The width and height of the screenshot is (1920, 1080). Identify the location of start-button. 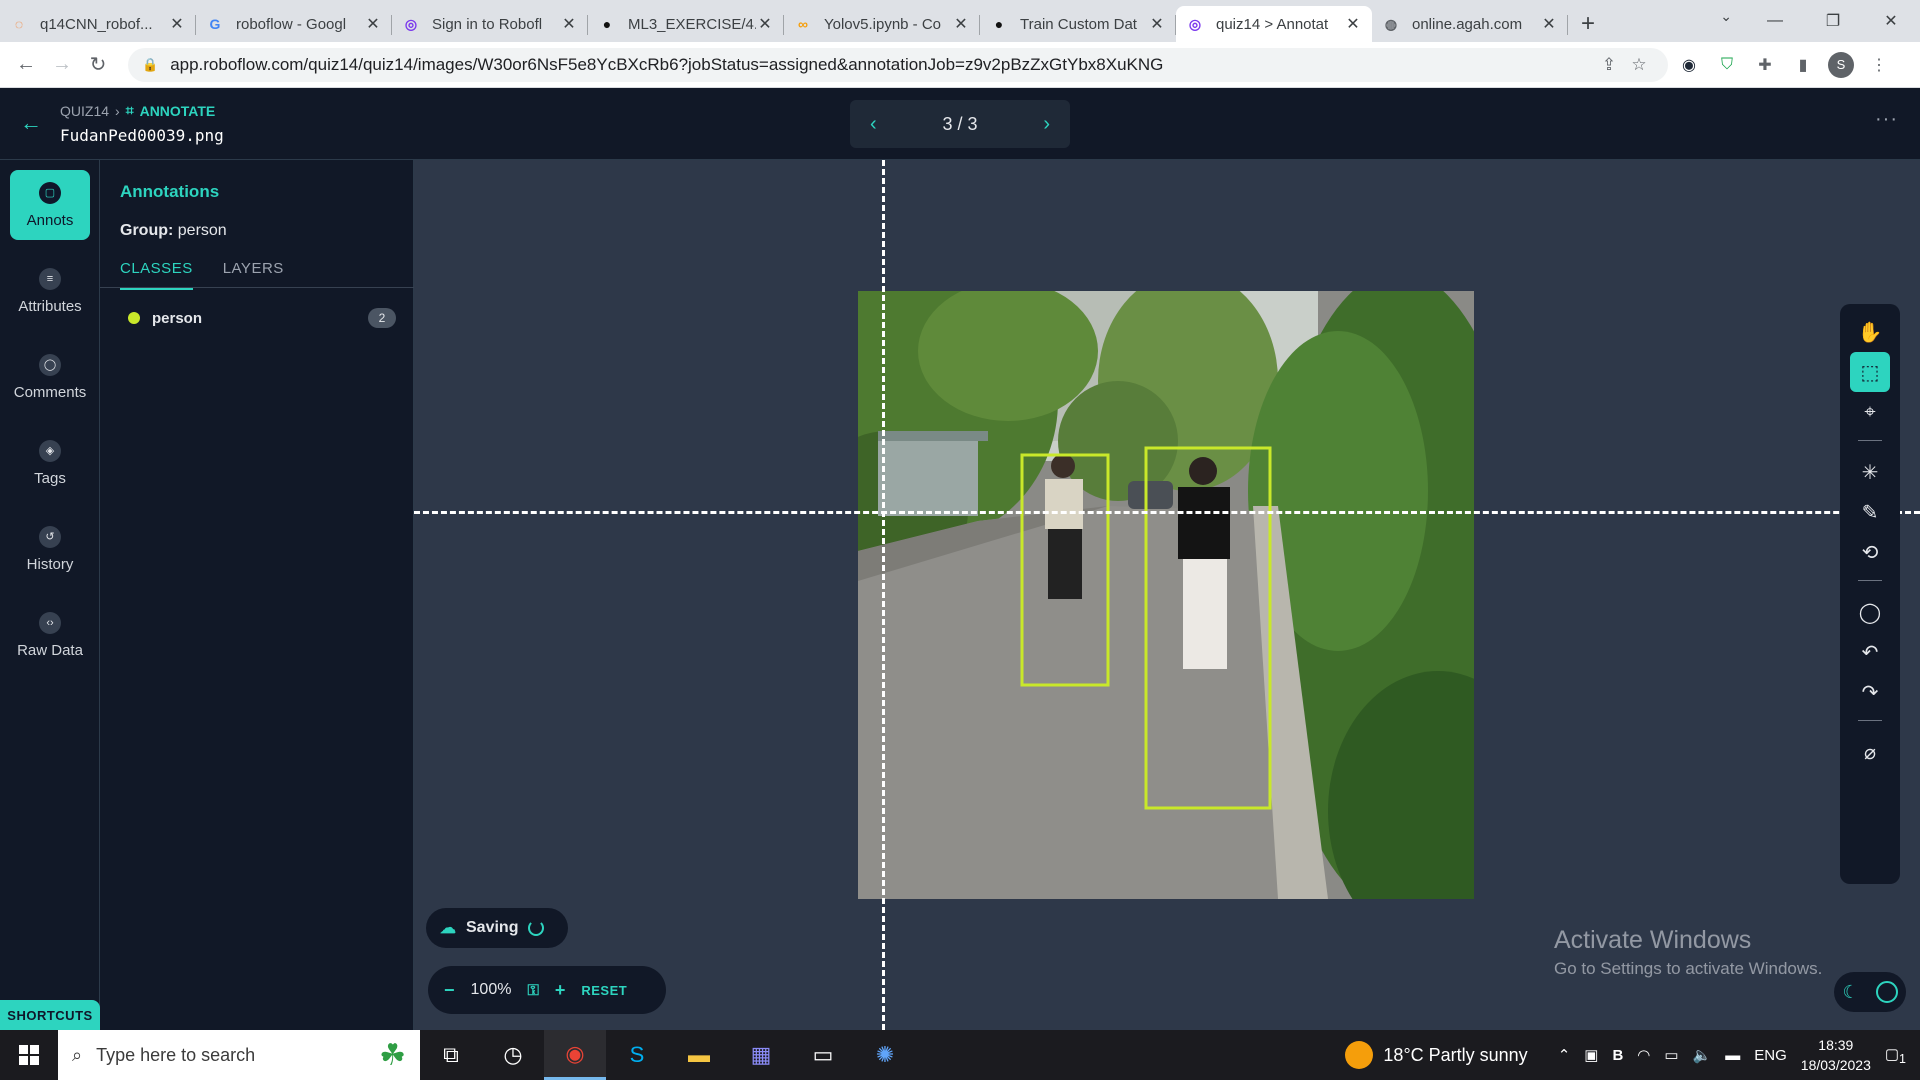
(29, 1055).